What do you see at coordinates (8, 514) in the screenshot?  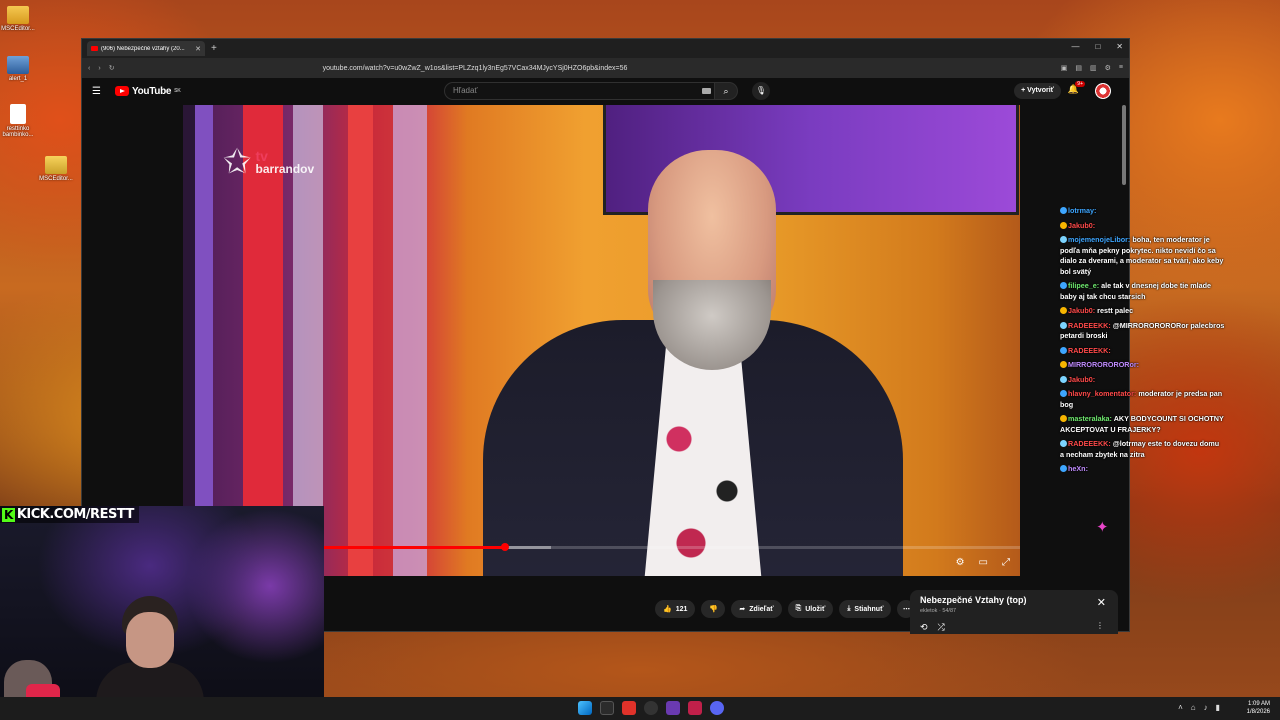 I see `kick-logo-icon: K` at bounding box center [8, 514].